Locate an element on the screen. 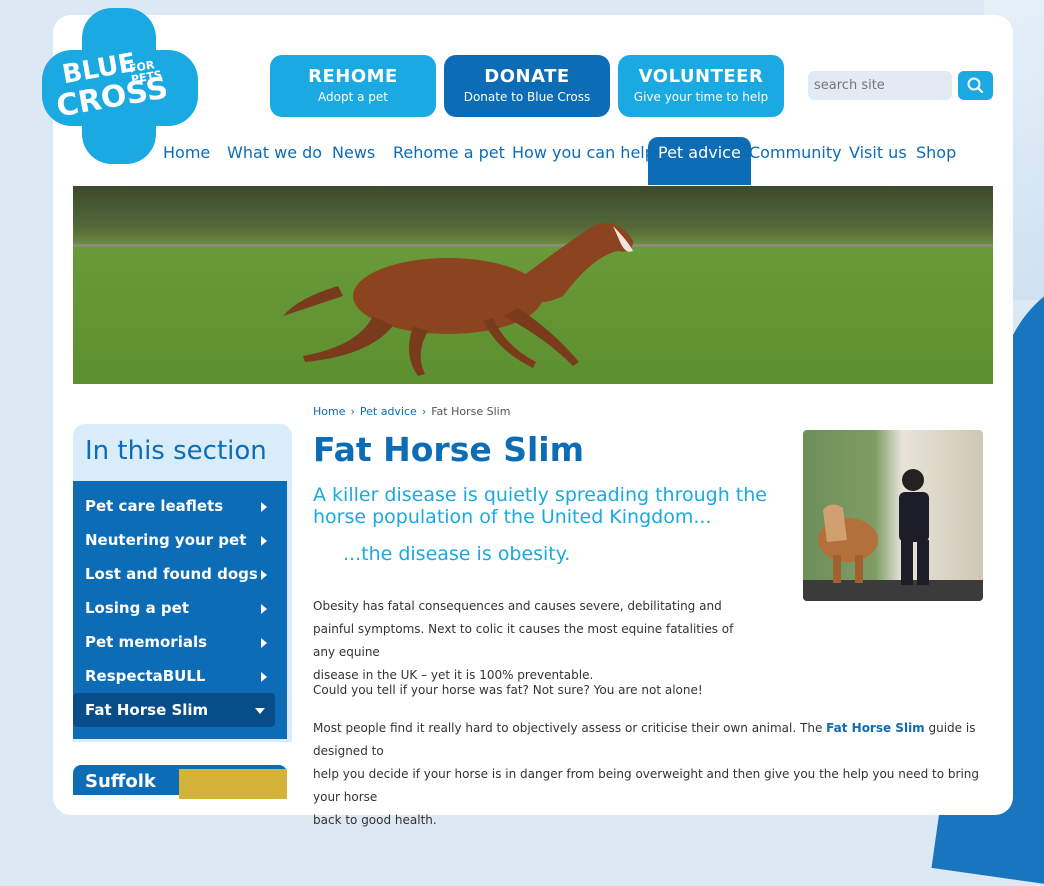 The height and width of the screenshot is (886, 1044). rehome-title: REHOME is located at coordinates (353, 76).